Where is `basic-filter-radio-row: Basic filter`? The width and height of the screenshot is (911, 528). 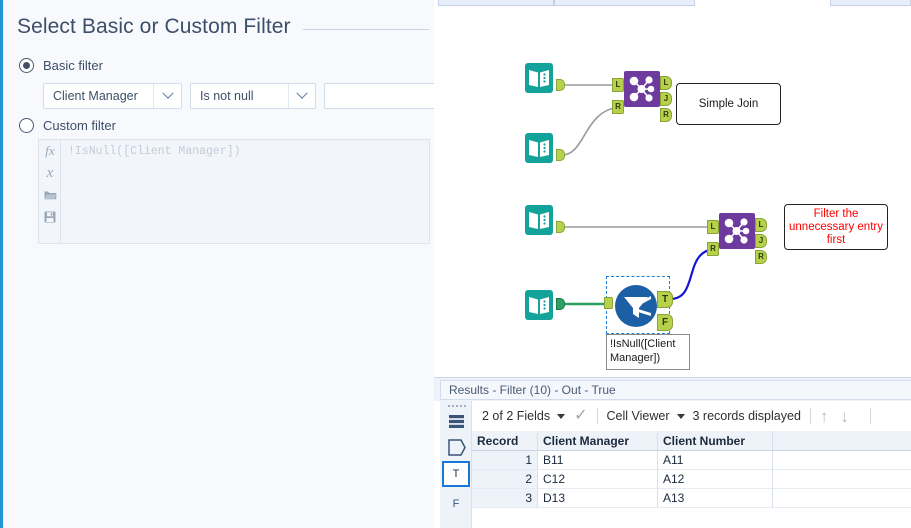
basic-filter-radio-row: Basic filter is located at coordinates (61, 65).